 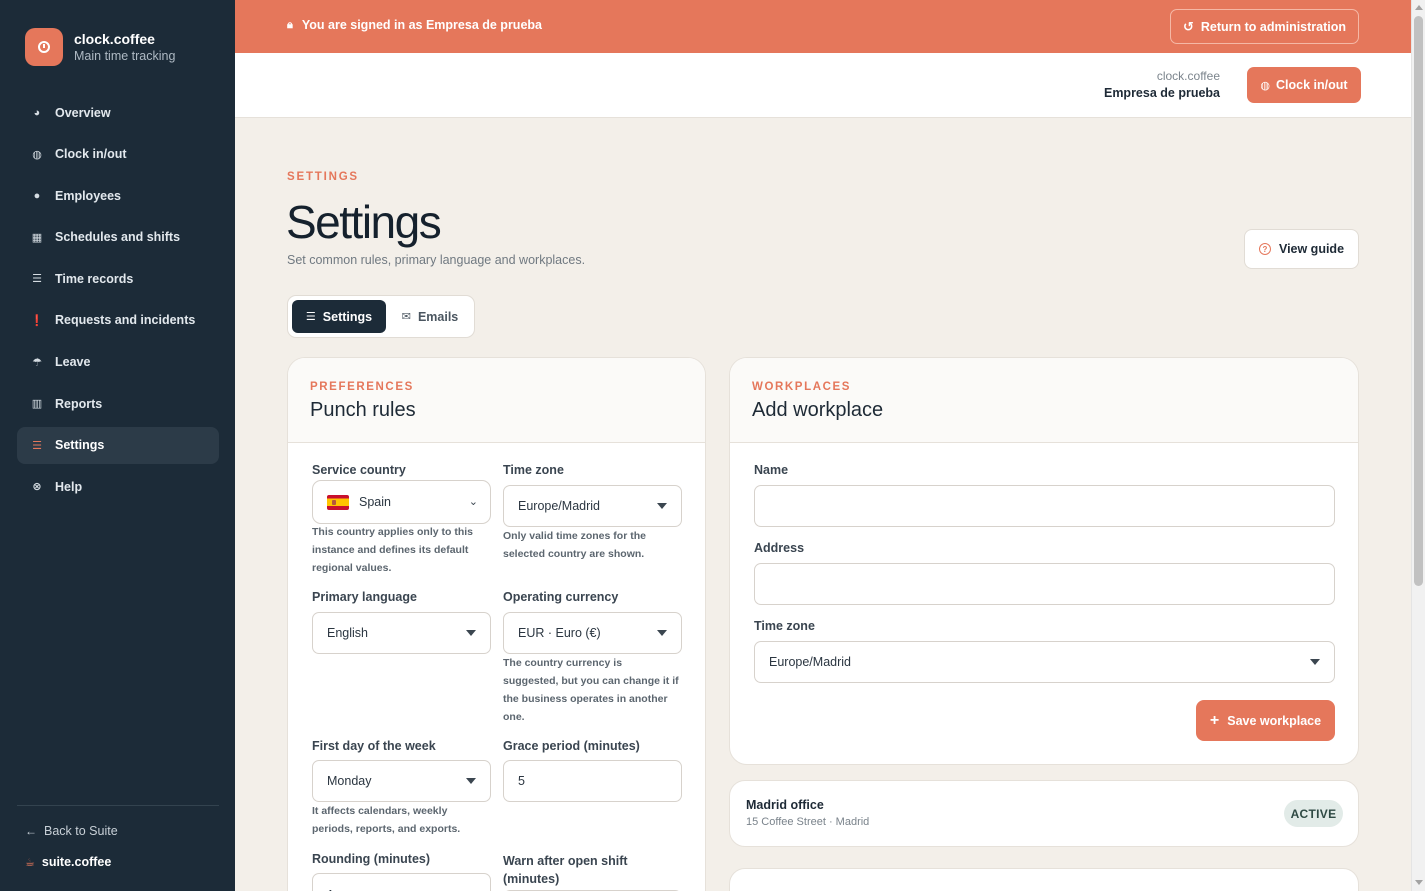 What do you see at coordinates (574, 554) in the screenshot?
I see `help-line: selected country are shown.` at bounding box center [574, 554].